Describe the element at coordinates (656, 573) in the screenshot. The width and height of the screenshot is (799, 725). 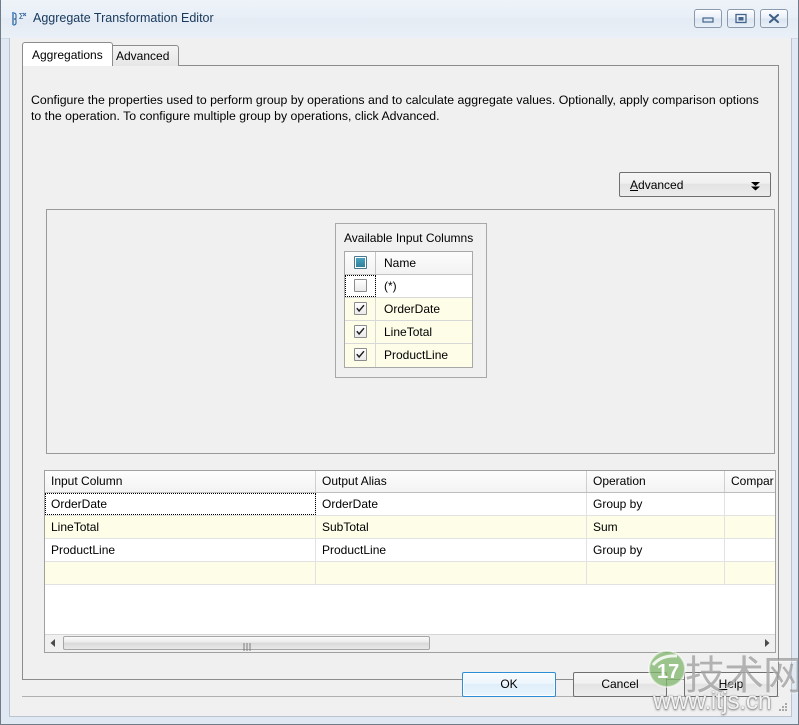
I see `cell-operation` at that location.